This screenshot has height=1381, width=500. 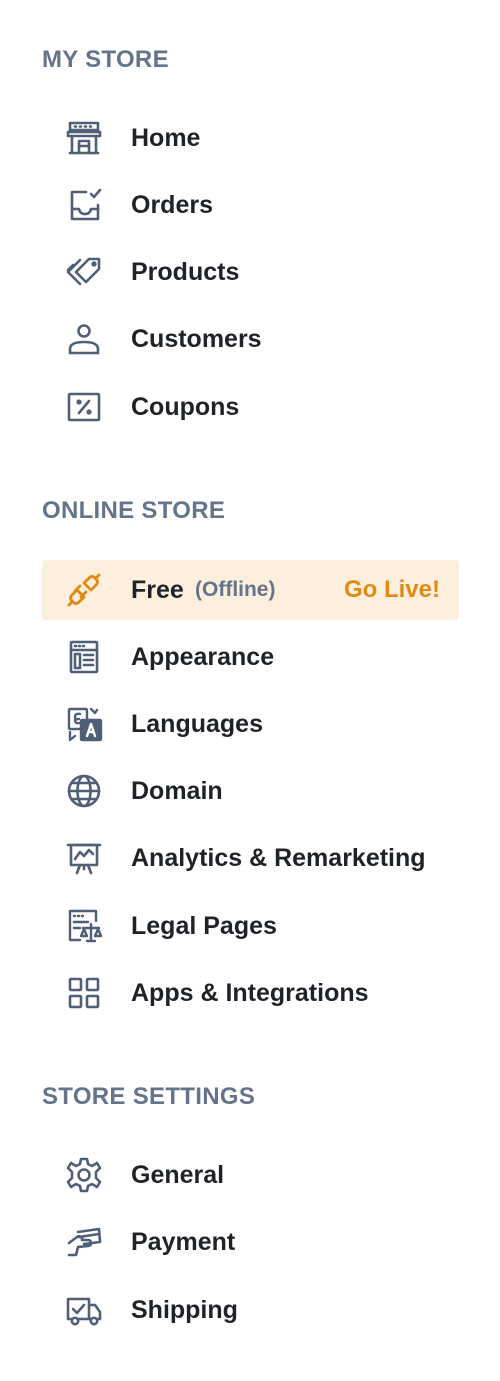 What do you see at coordinates (250, 138) in the screenshot?
I see `nav-item-home: Home` at bounding box center [250, 138].